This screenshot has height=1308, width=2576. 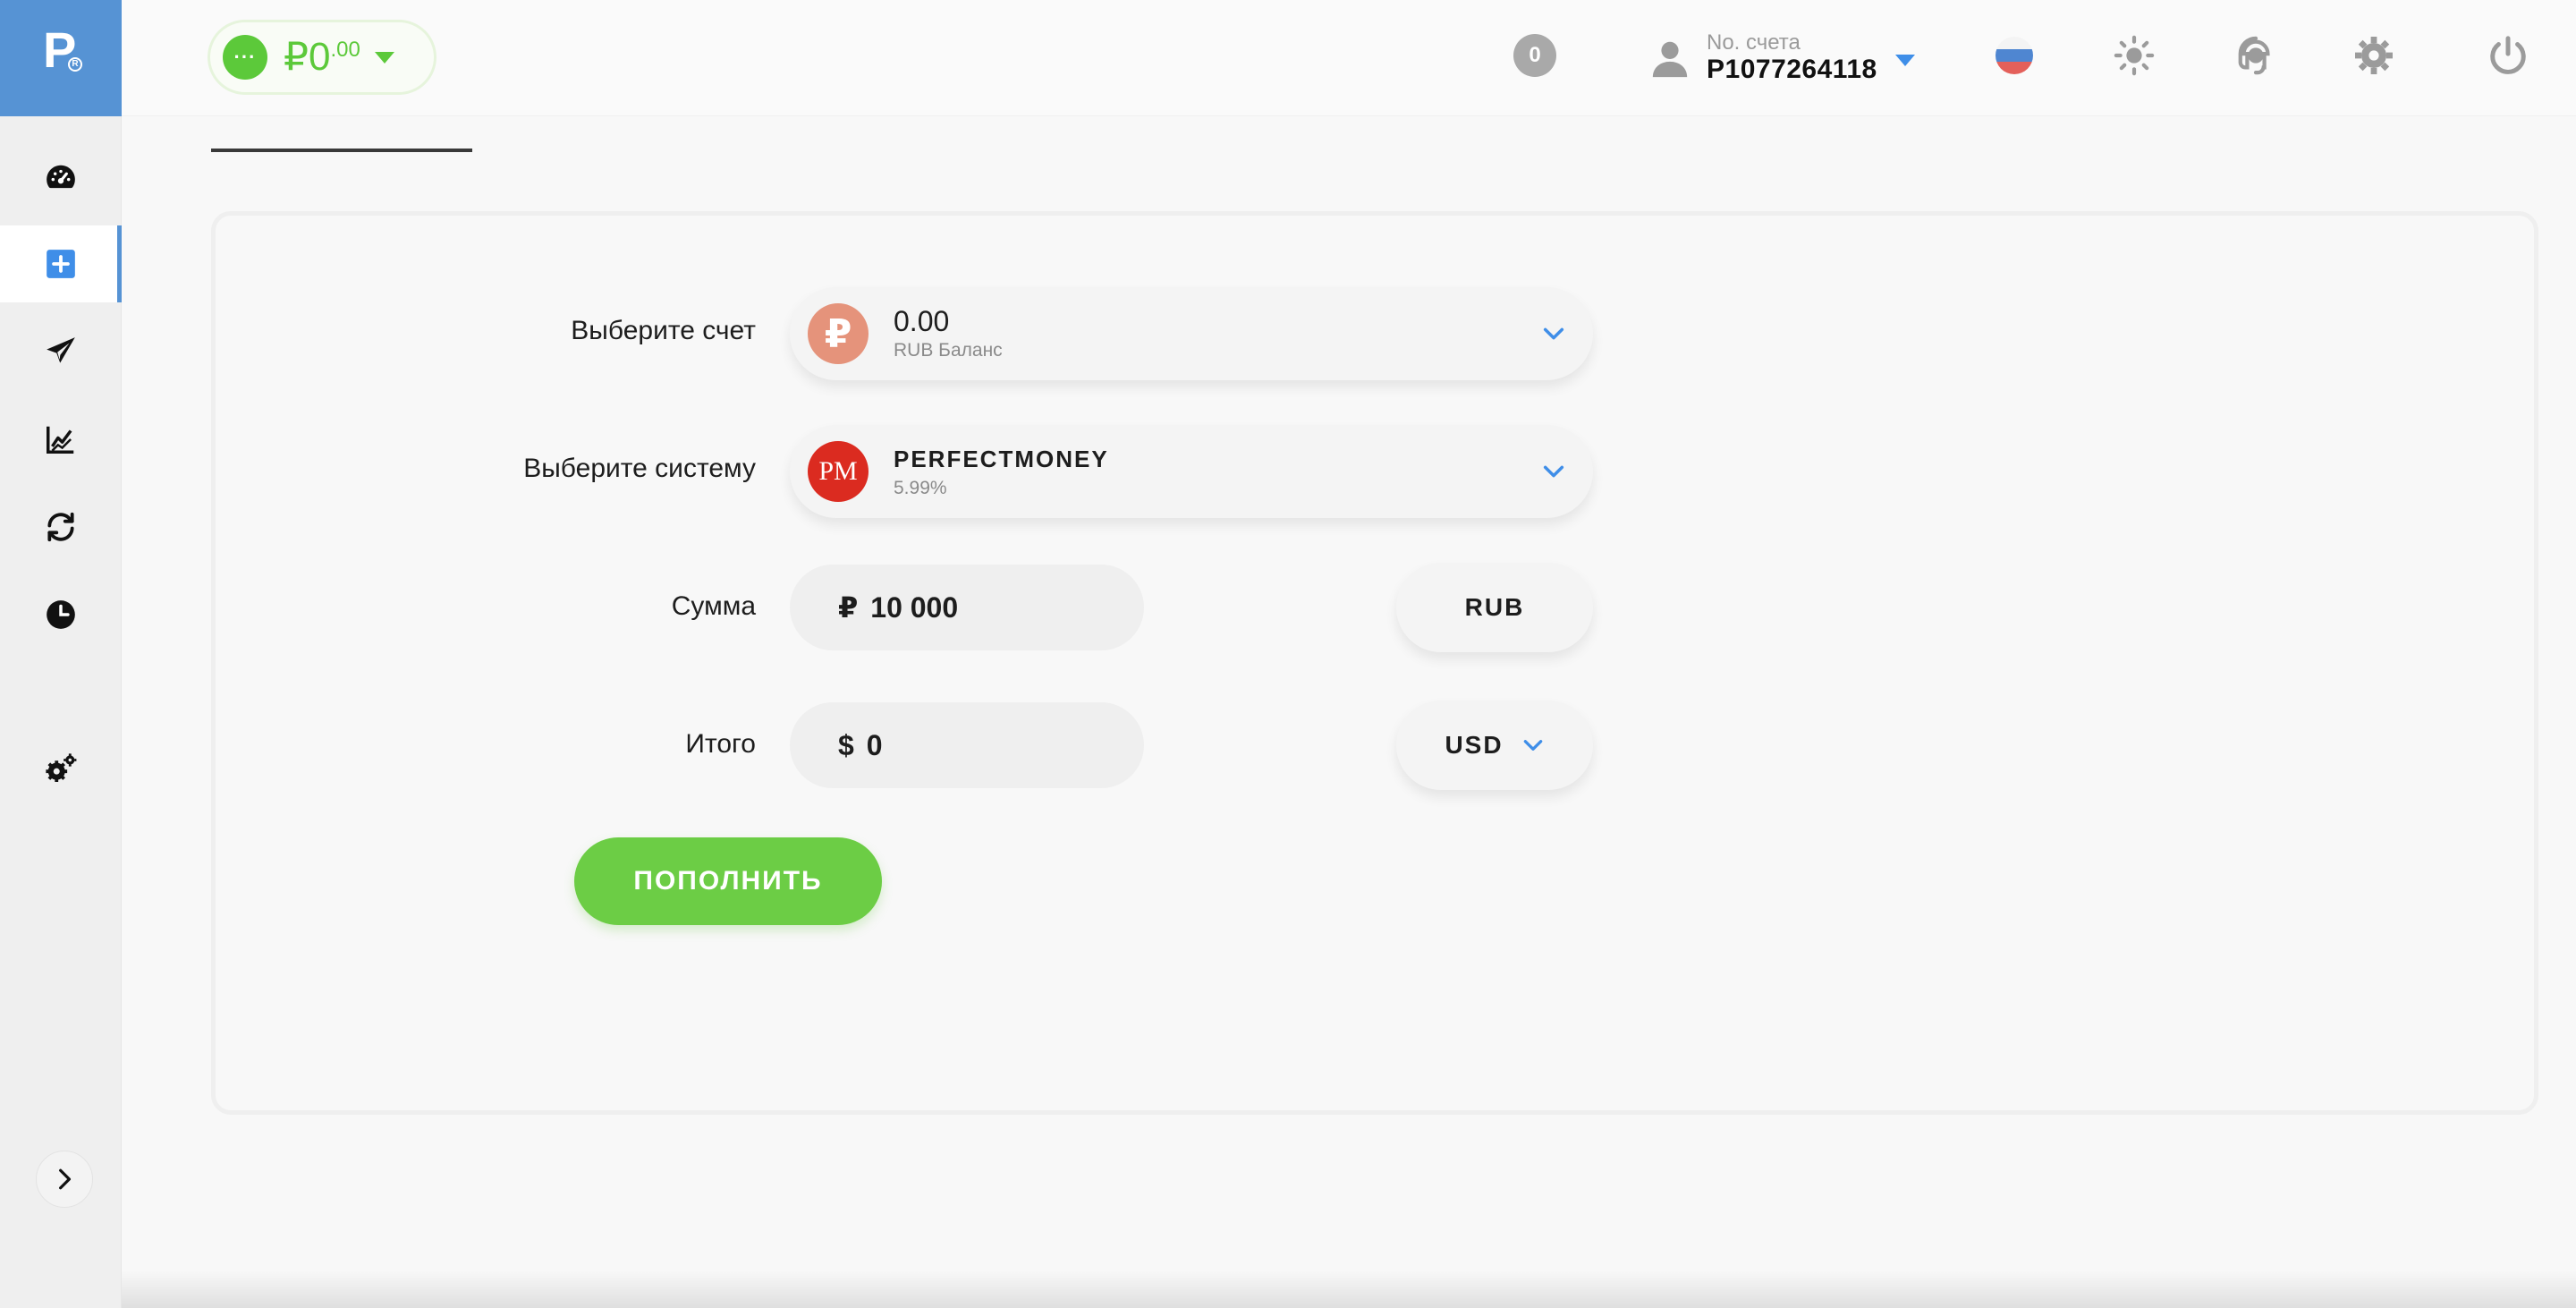 I want to click on total-output: $ 0, so click(x=967, y=745).